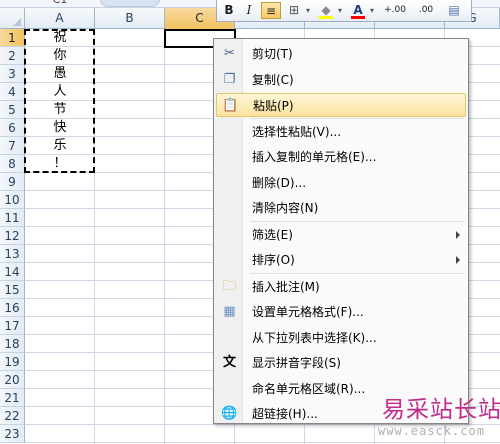  I want to click on row-header: 23, so click(12, 434).